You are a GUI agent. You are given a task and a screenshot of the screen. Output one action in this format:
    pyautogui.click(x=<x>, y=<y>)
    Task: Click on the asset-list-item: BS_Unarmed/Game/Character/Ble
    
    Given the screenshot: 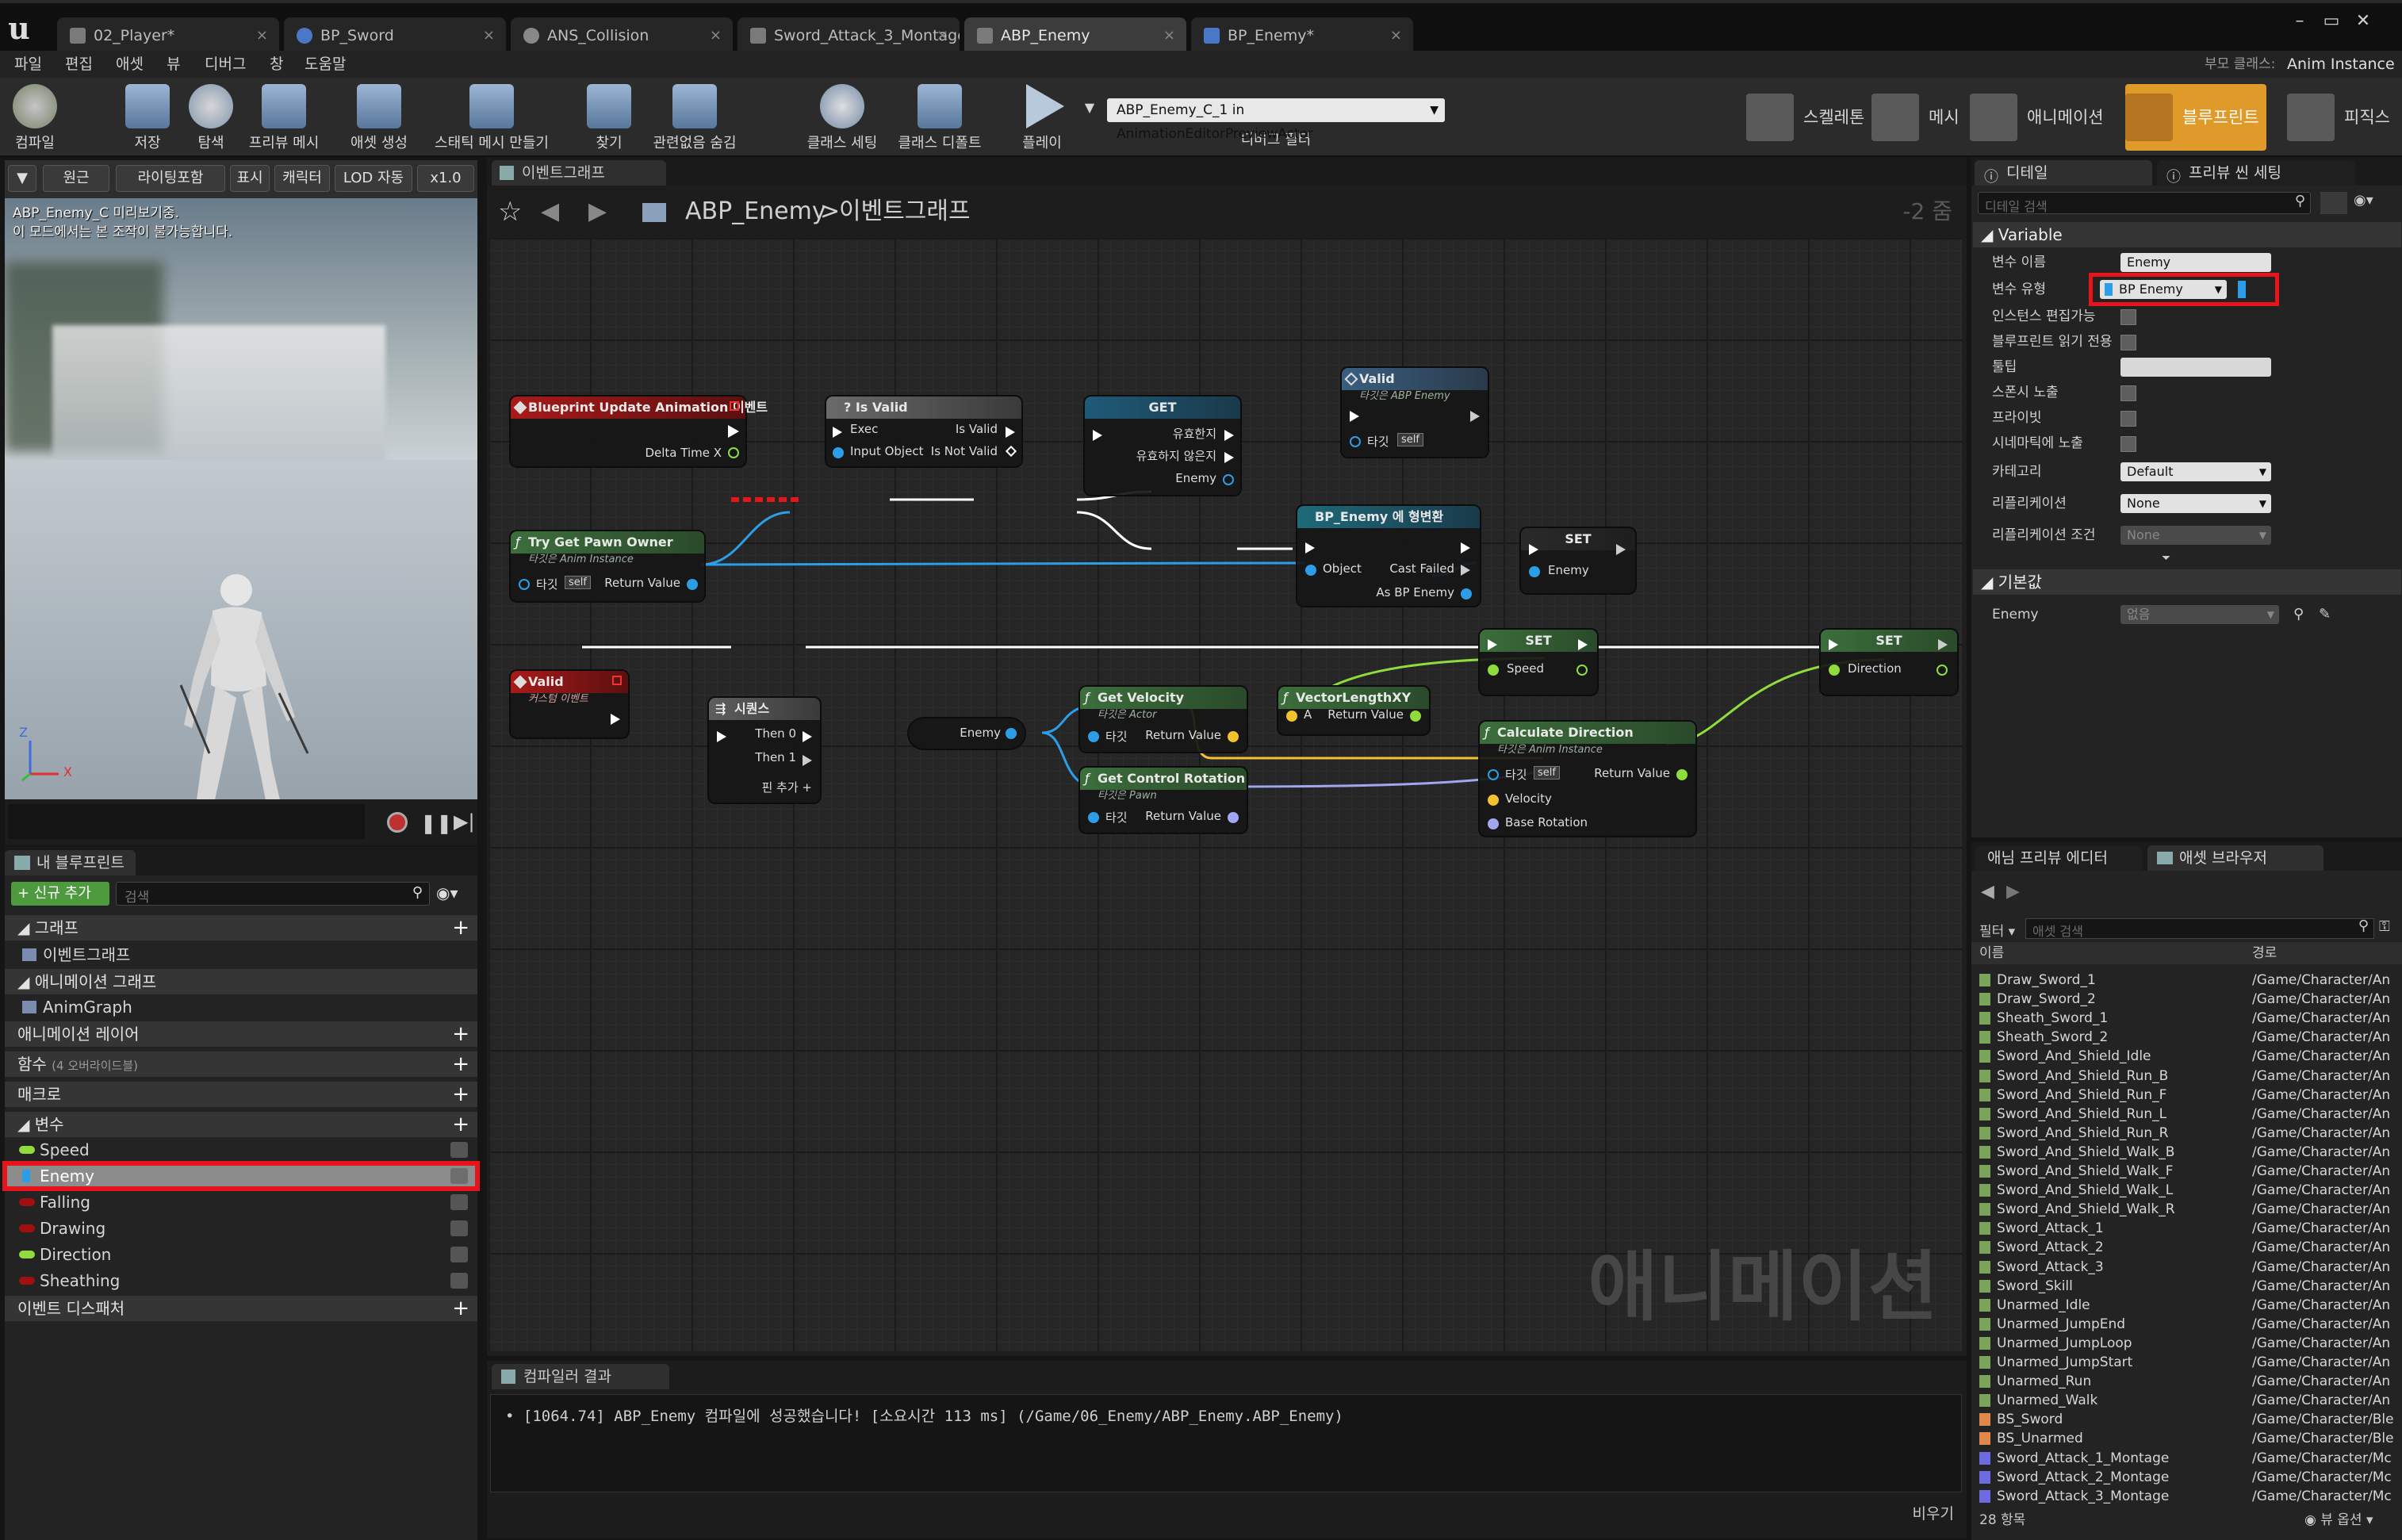 What is the action you would take?
    pyautogui.click(x=2189, y=1438)
    